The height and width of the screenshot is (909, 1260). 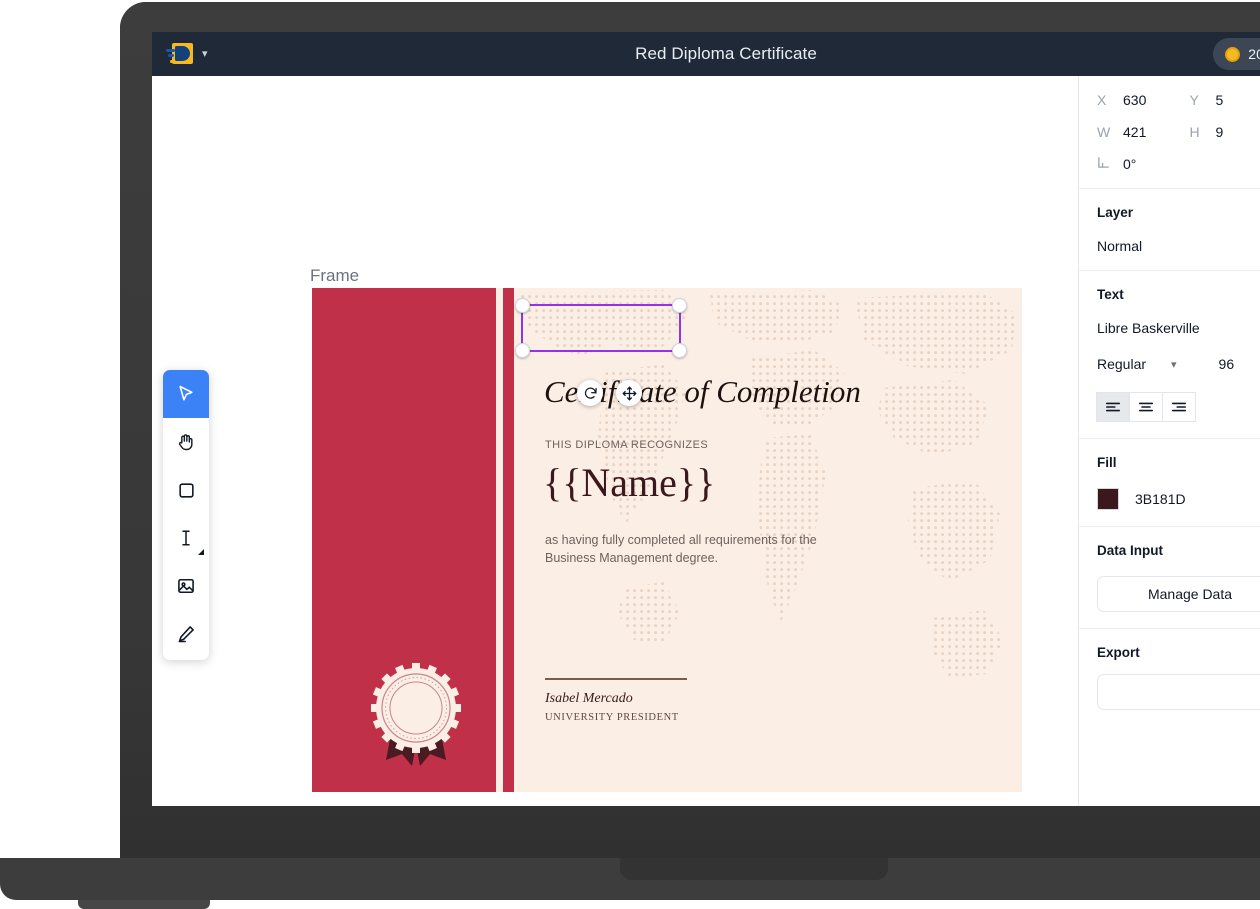 What do you see at coordinates (1178, 246) in the screenshot?
I see `blend-mode-select: Normal ▾` at bounding box center [1178, 246].